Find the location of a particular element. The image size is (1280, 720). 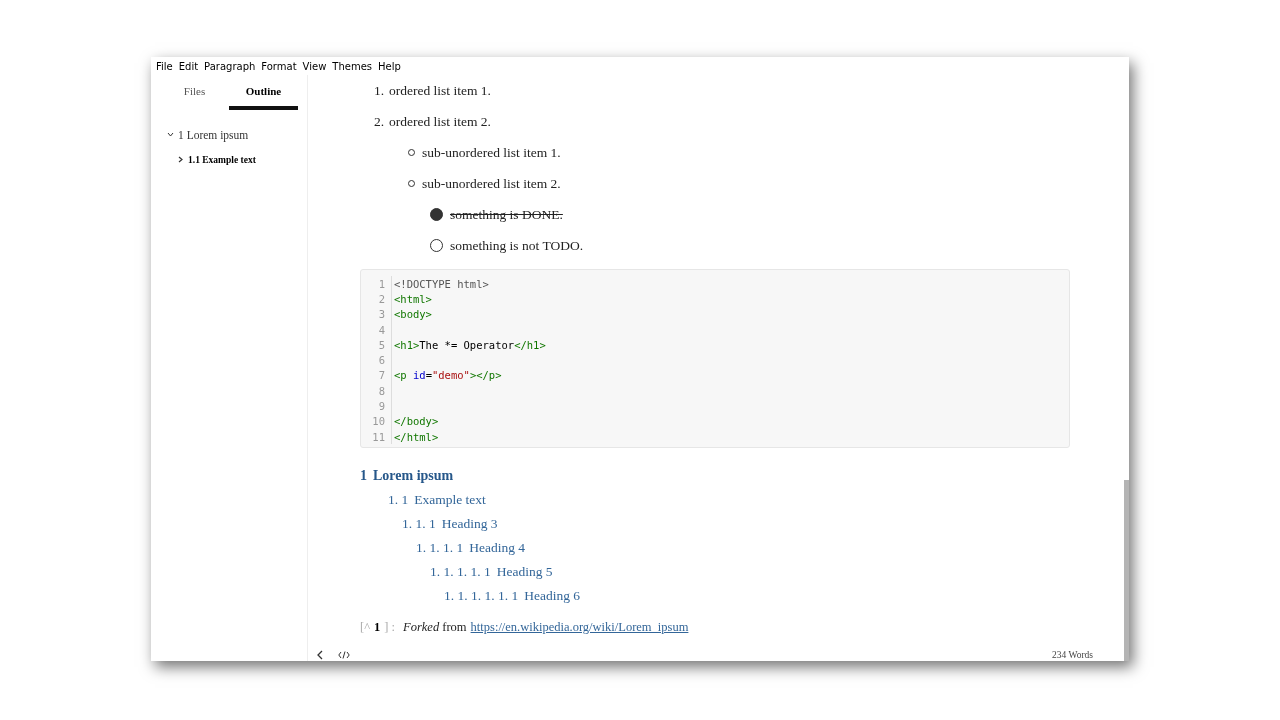

line-number: 10 is located at coordinates (376, 421).